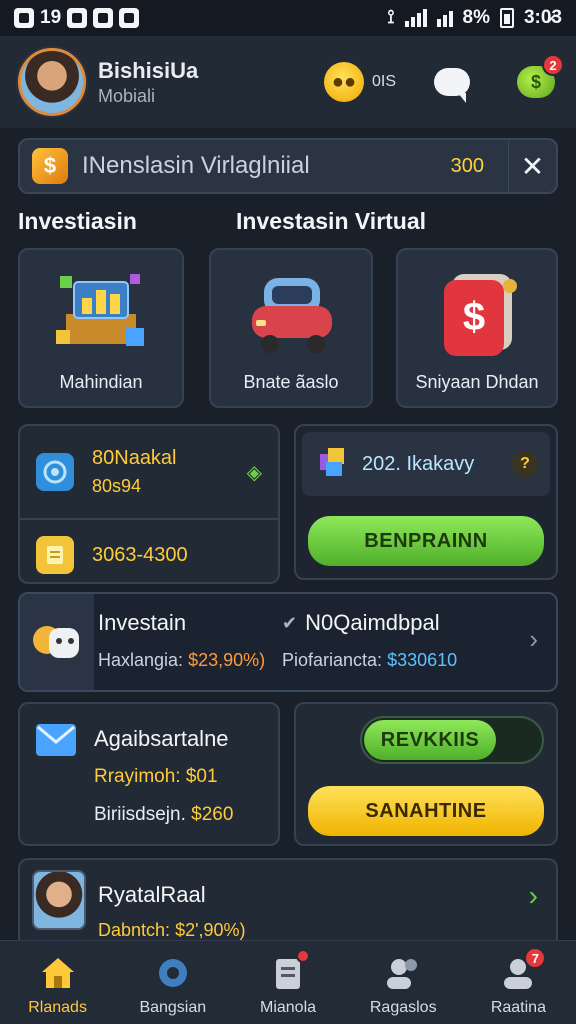  What do you see at coordinates (444, 18) in the screenshot?
I see `wifi-signal-icon` at bounding box center [444, 18].